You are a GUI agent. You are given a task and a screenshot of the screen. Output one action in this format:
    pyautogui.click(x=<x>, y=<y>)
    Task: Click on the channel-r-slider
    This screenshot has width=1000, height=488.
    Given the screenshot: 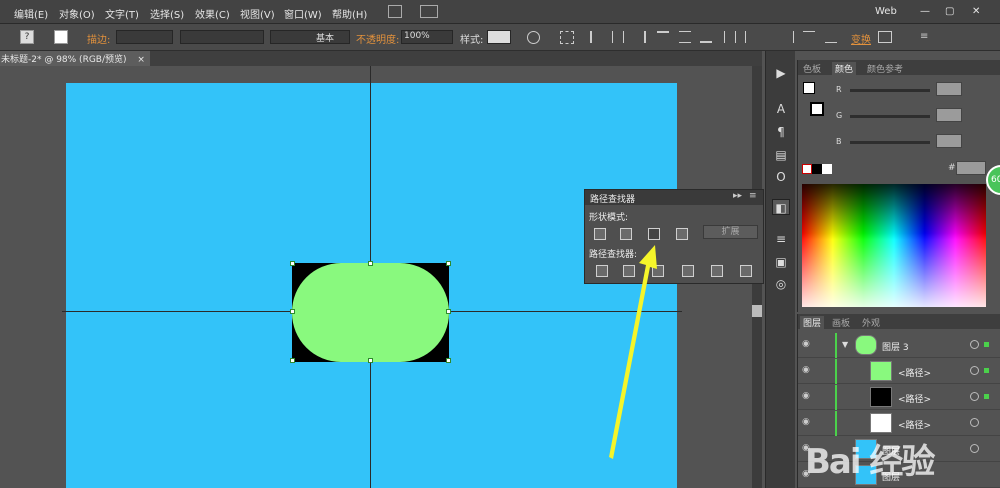 What is the action you would take?
    pyautogui.click(x=890, y=90)
    